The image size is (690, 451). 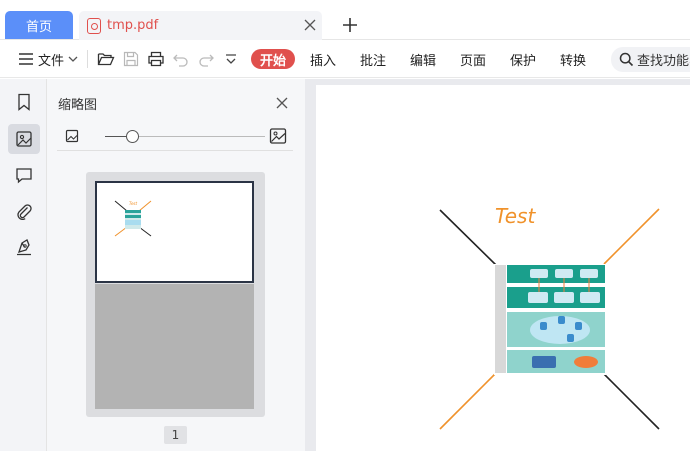 What do you see at coordinates (131, 59) in the screenshot?
I see `save-icon` at bounding box center [131, 59].